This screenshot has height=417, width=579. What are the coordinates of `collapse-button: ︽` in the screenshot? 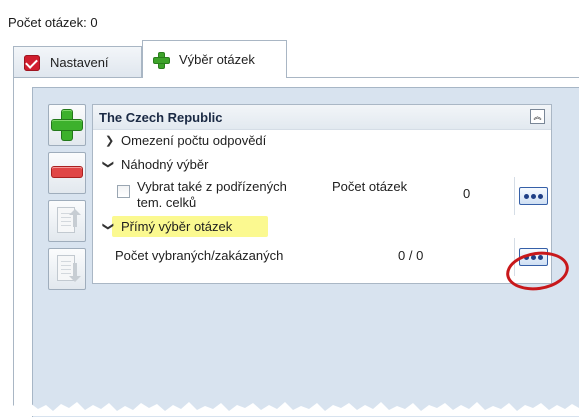 It's located at (537, 116).